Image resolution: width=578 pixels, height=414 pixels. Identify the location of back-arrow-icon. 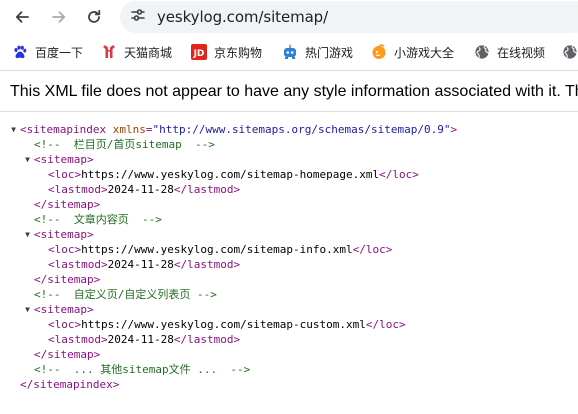
(22, 17).